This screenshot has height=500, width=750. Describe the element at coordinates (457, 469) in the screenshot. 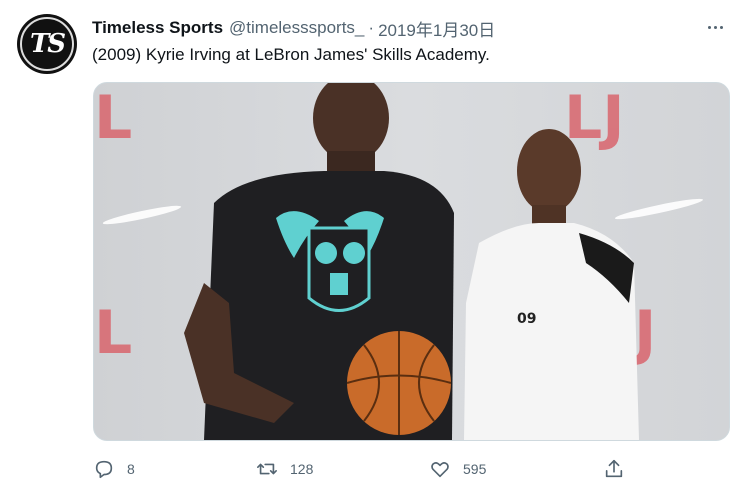

I see `like-button: 595` at that location.